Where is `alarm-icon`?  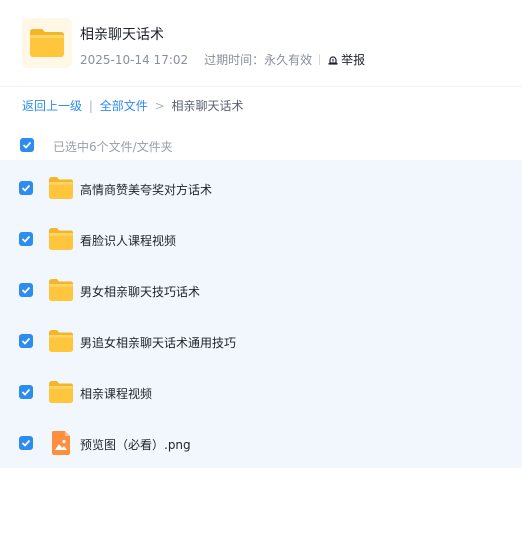
alarm-icon is located at coordinates (333, 60).